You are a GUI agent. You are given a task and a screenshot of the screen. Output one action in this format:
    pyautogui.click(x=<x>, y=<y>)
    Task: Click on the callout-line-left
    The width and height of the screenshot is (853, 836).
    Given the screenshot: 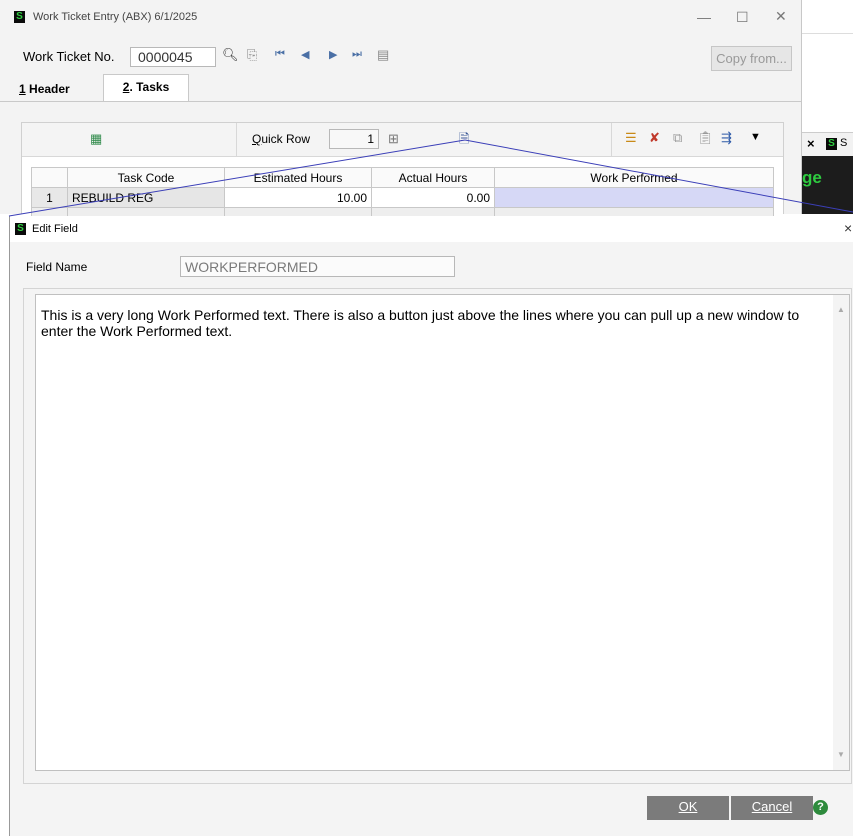 What is the action you would take?
    pyautogui.click(x=237, y=178)
    